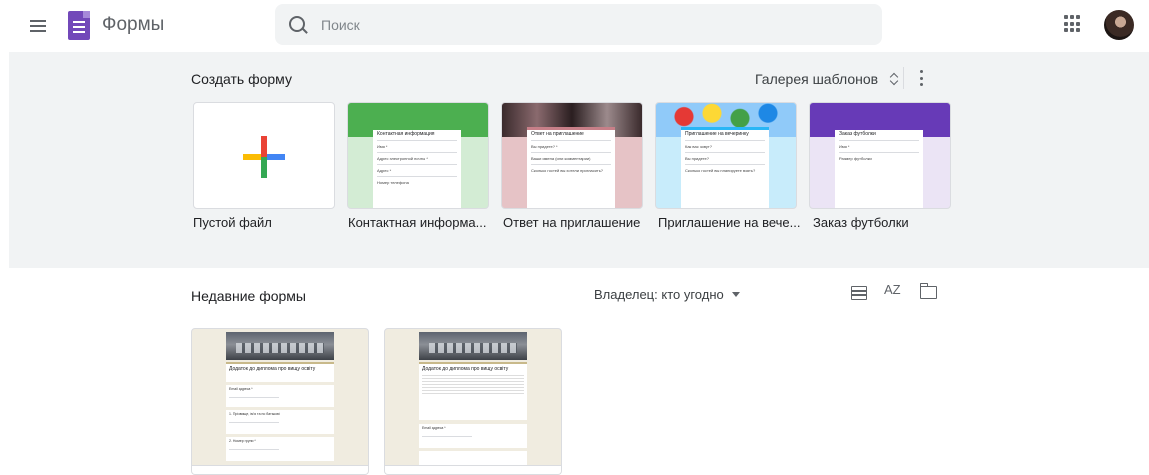 This screenshot has height=475, width=1149. Describe the element at coordinates (561, 158) in the screenshot. I see `mini-form-field: Ваши имена (или комментарии)` at that location.